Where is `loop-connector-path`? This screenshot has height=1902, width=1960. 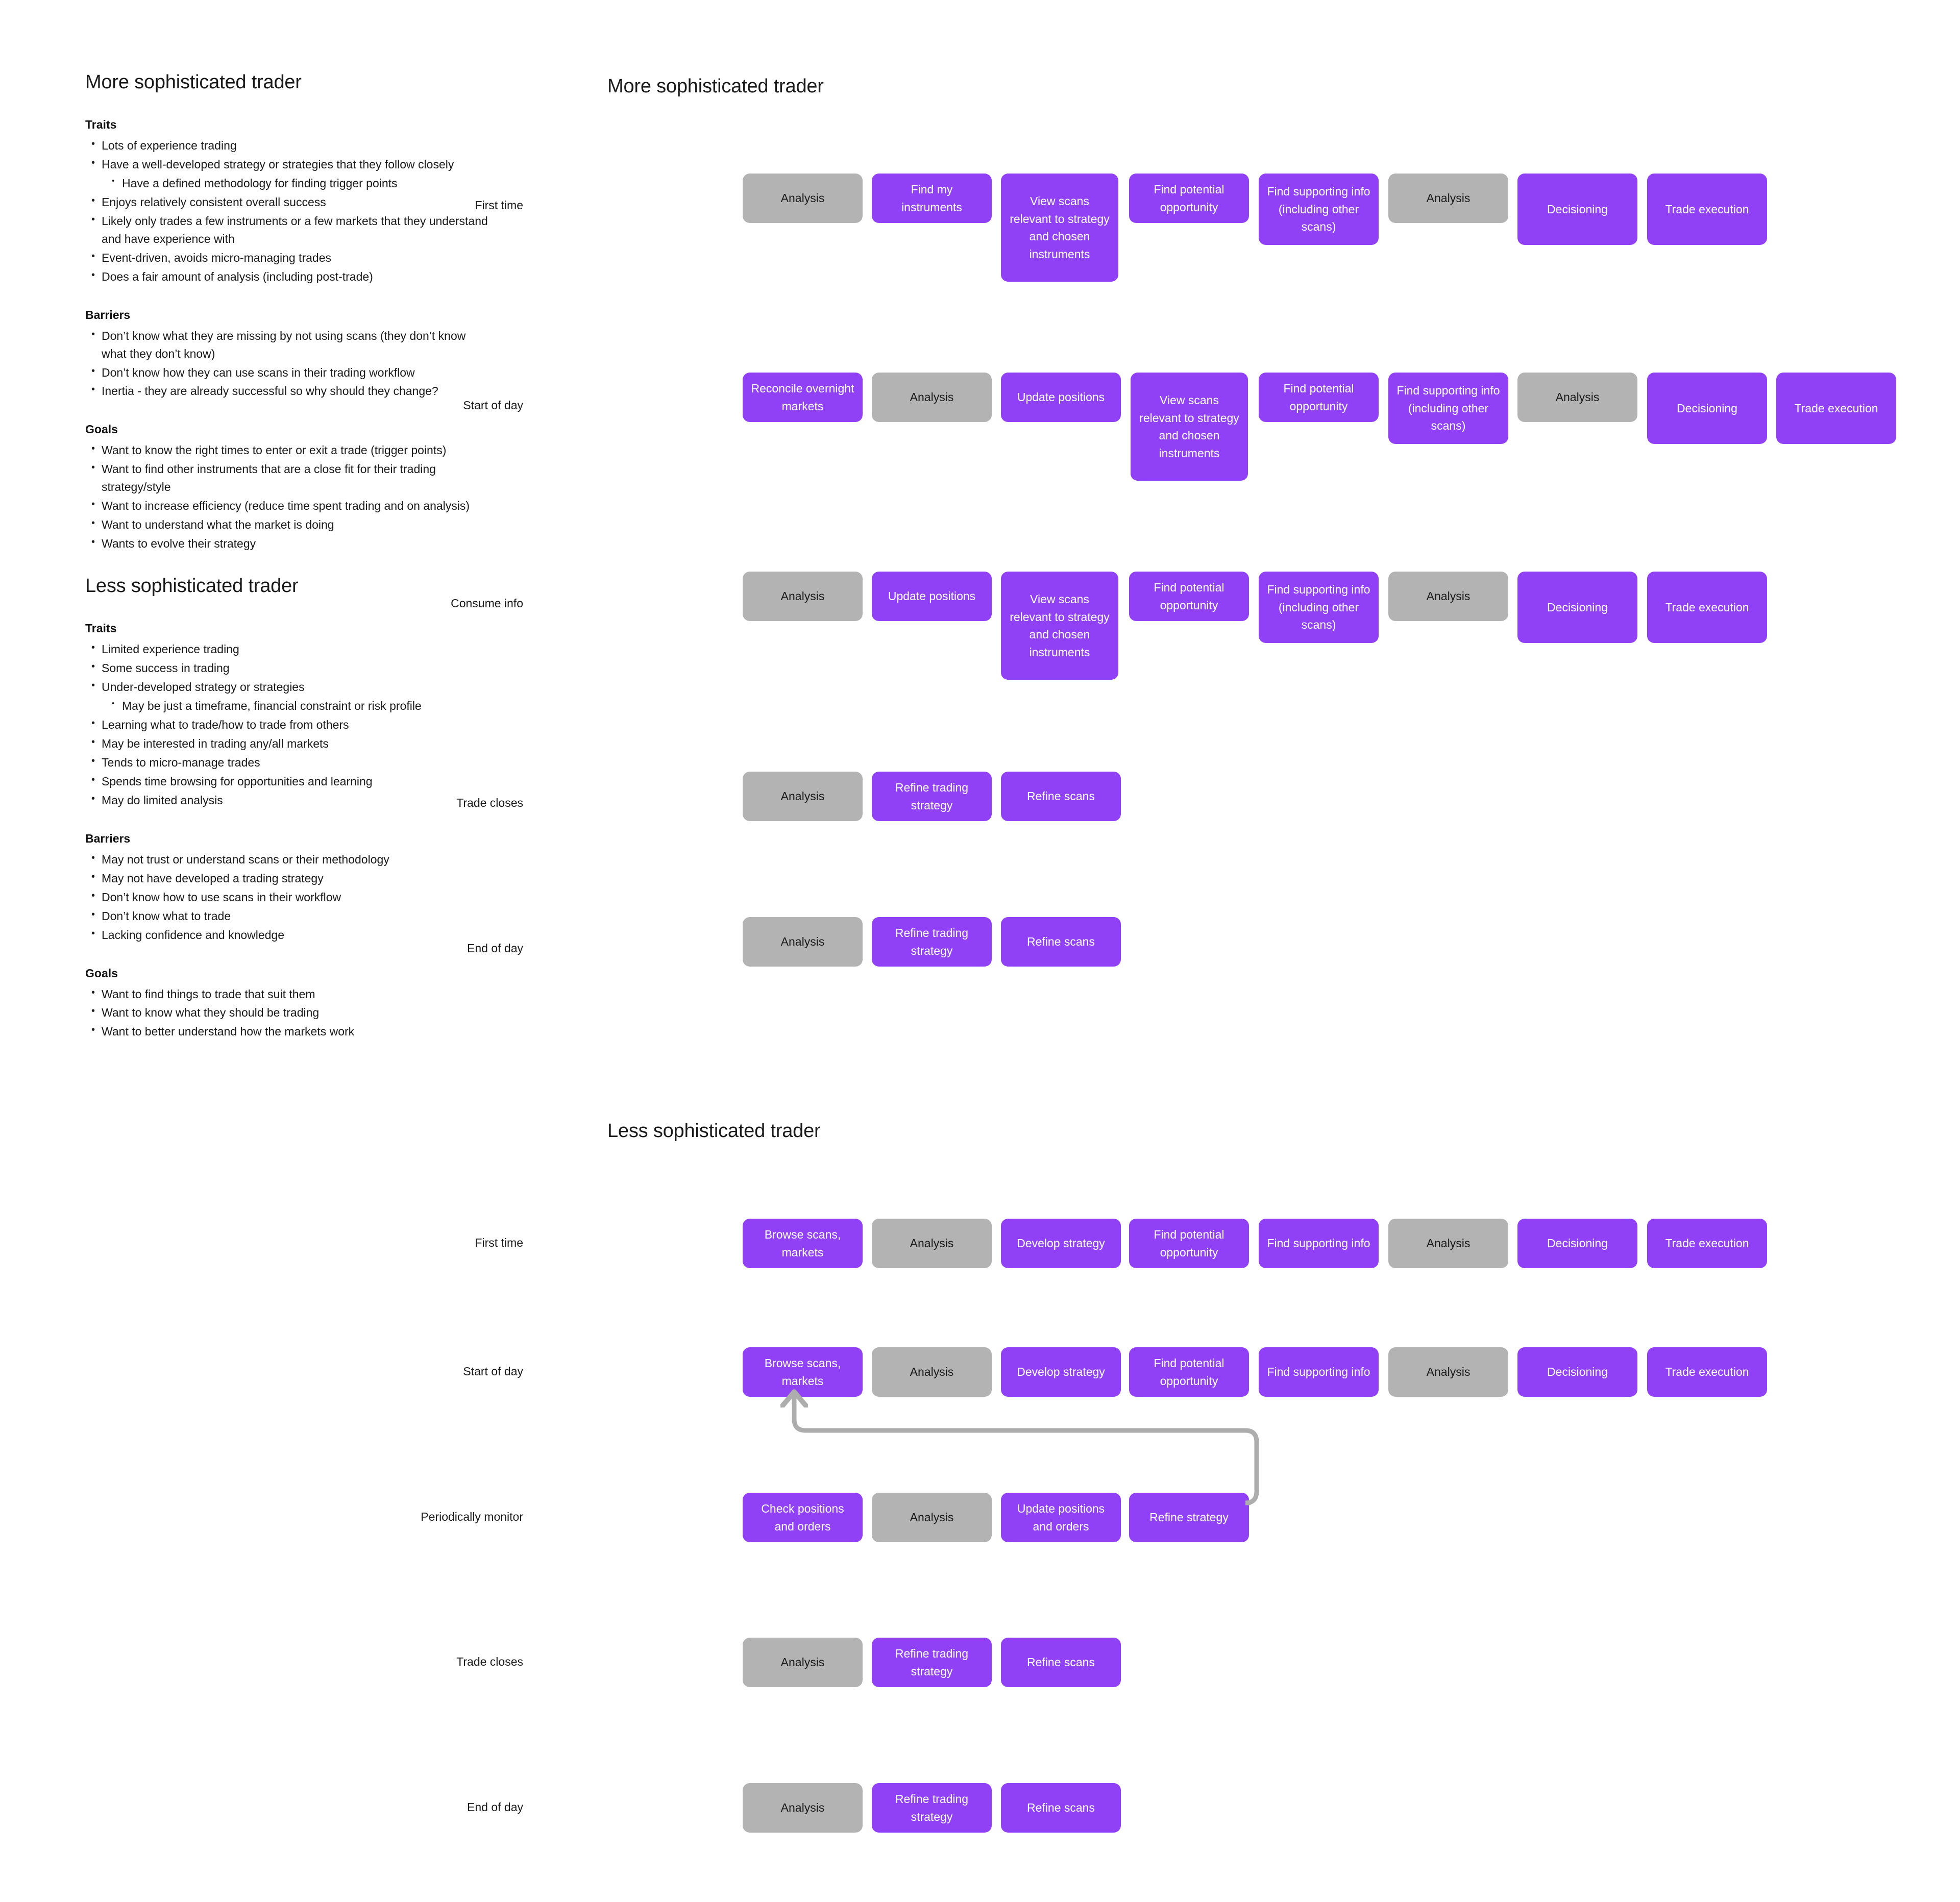
loop-connector-path is located at coordinates (1026, 1449).